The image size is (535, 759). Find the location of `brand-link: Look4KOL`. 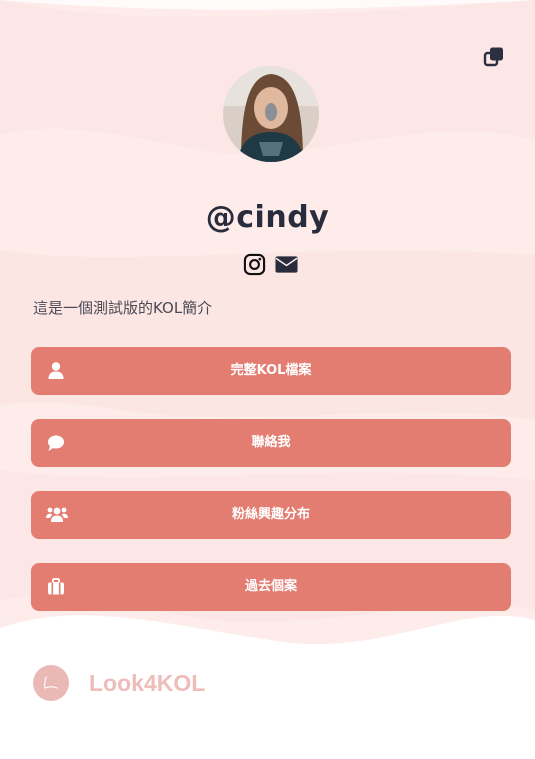

brand-link: Look4KOL is located at coordinates (119, 683).